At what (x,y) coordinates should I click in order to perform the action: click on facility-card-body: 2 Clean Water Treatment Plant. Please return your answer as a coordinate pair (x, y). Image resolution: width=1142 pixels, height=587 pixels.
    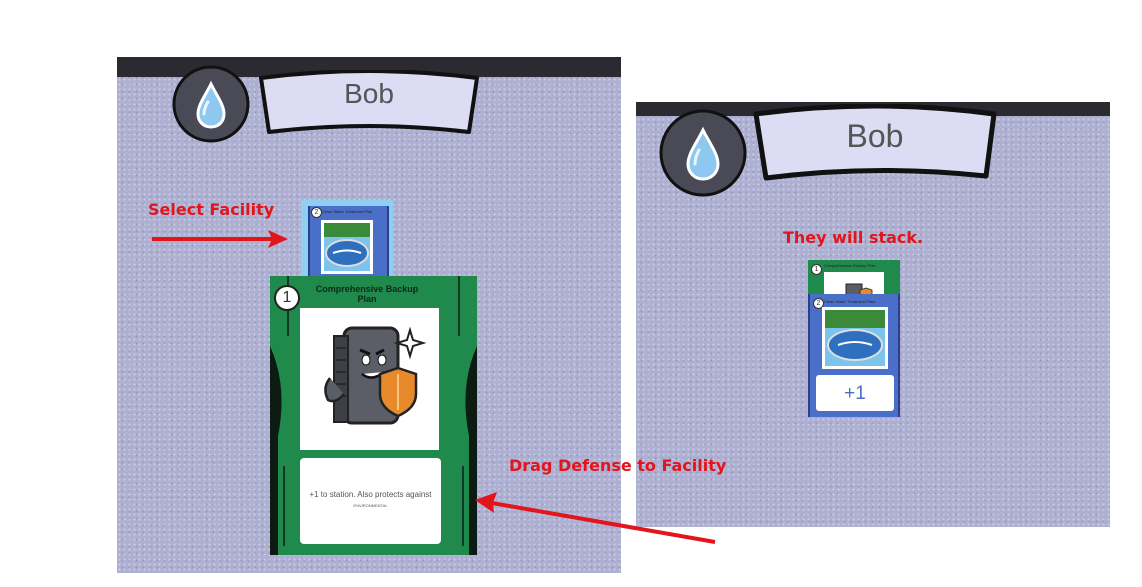
    Looking at the image, I should click on (348, 246).